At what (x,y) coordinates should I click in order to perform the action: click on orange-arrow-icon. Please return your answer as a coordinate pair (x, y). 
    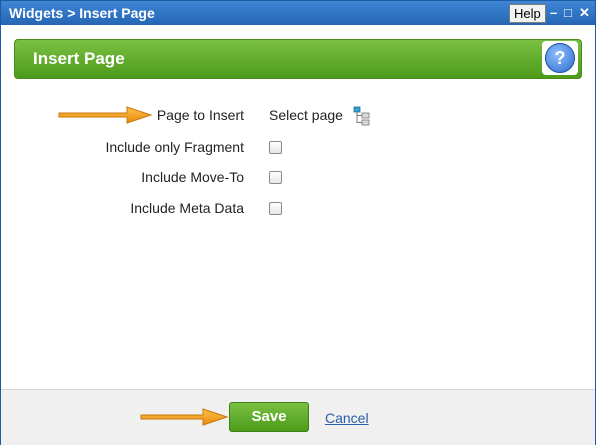
    Looking at the image, I should click on (184, 417).